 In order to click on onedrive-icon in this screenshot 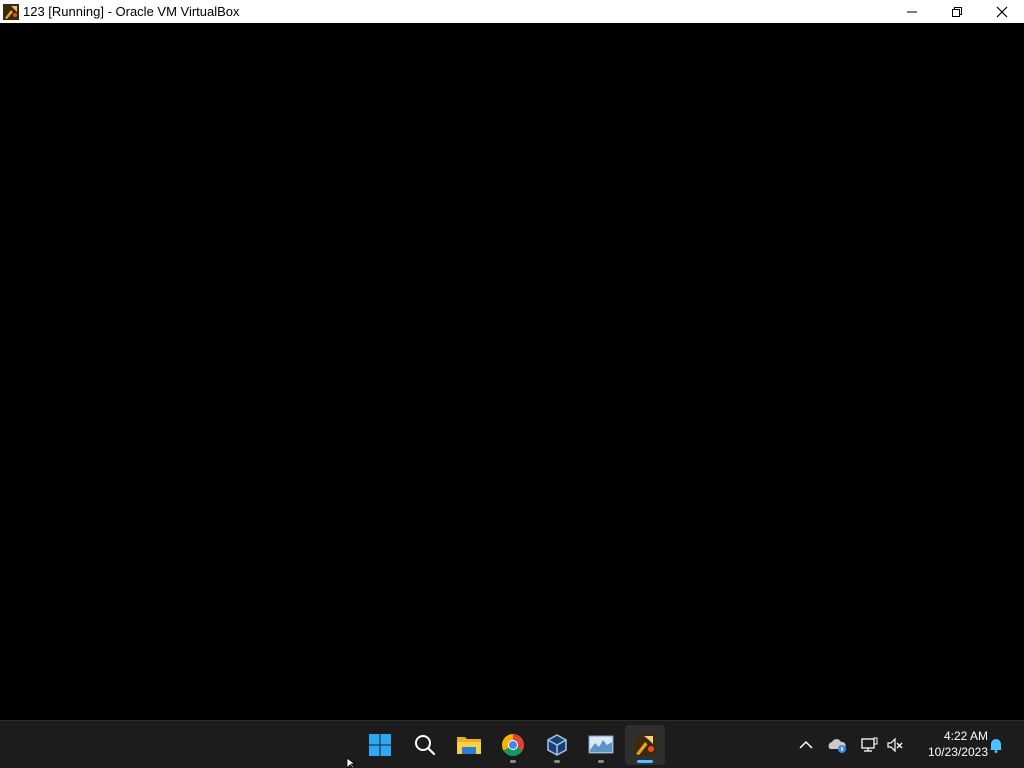, I will do `click(837, 746)`.